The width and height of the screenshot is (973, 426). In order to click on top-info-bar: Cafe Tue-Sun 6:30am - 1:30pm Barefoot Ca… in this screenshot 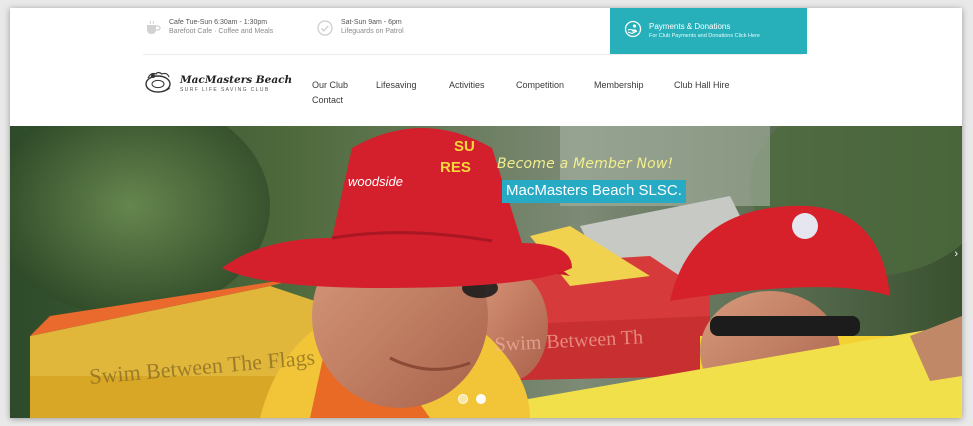, I will do `click(486, 31)`.